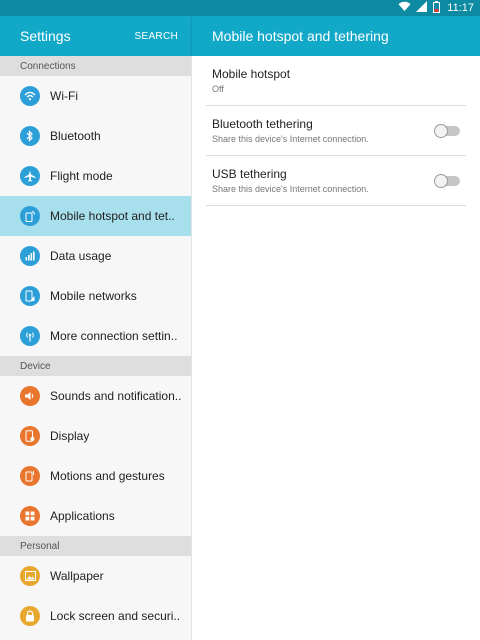  What do you see at coordinates (116, 396) in the screenshot?
I see `sidebar-item-label: Sounds and notification..` at bounding box center [116, 396].